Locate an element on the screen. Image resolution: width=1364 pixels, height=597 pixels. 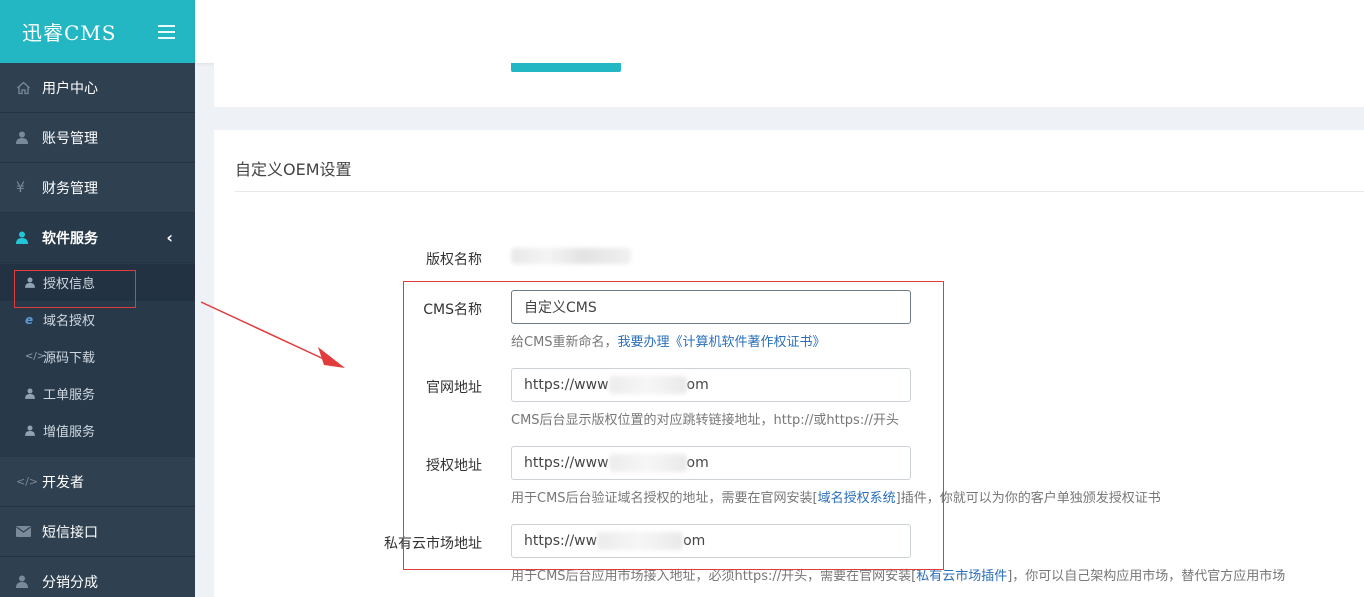
sidebar-item-label: 账号管理 is located at coordinates (70, 138).